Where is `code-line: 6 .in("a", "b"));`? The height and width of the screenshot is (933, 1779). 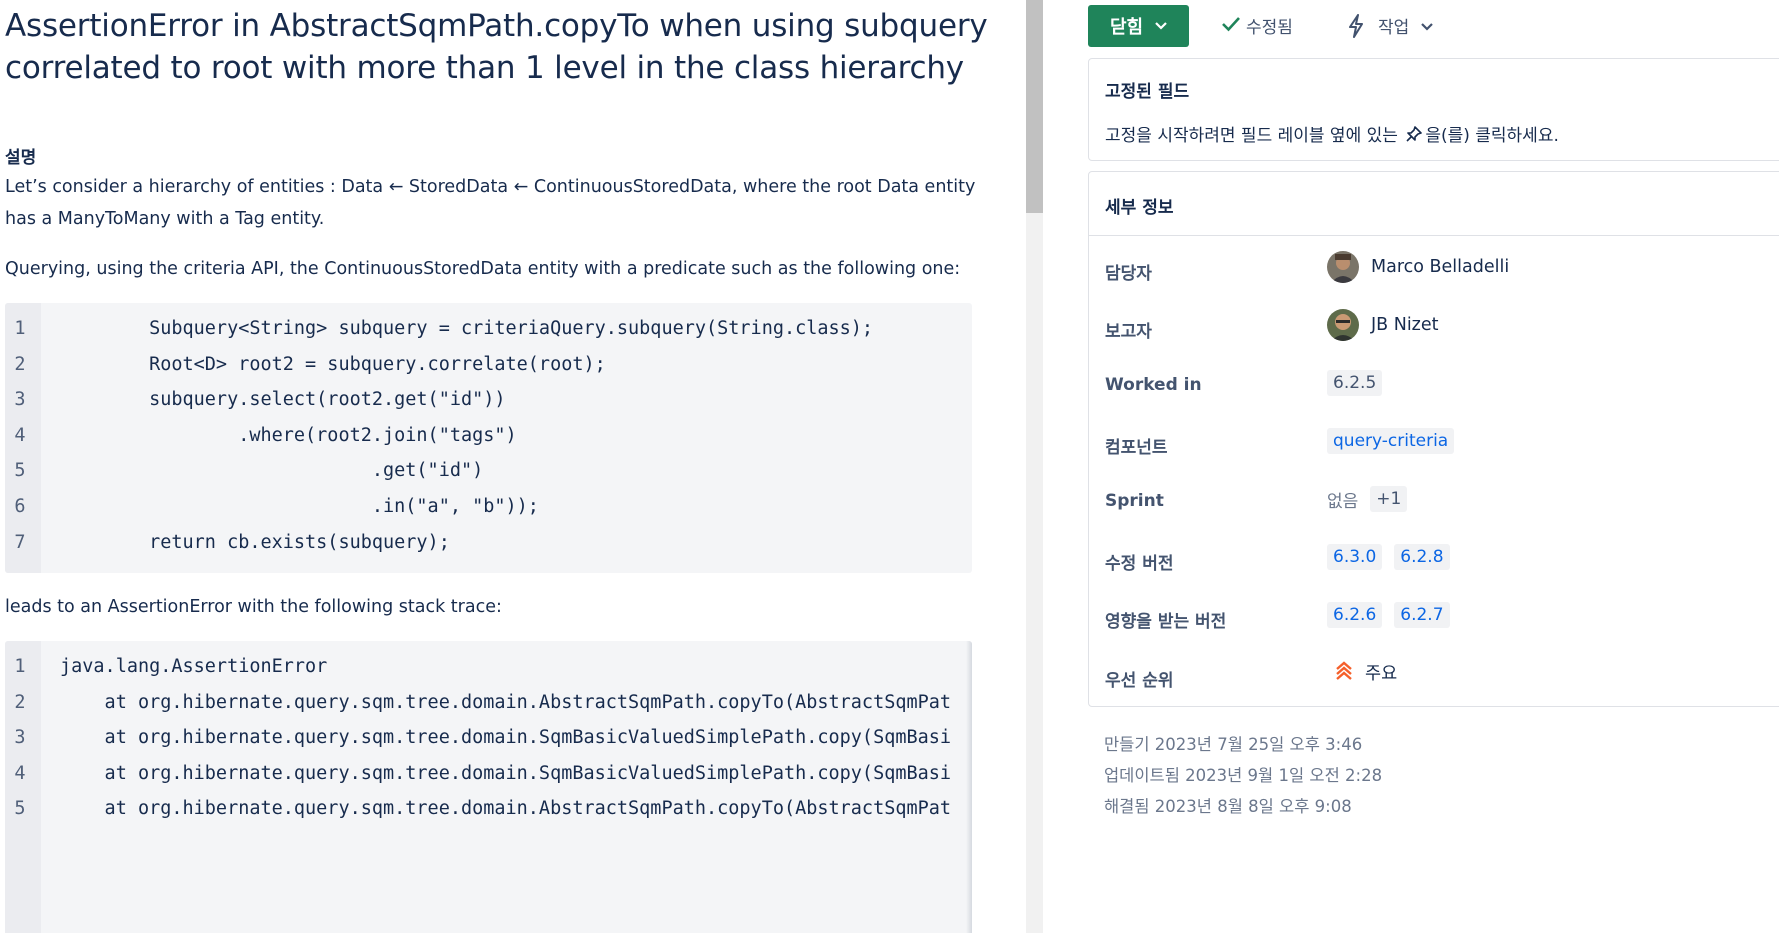
code-line: 6 .in("a", "b")); is located at coordinates (488, 514).